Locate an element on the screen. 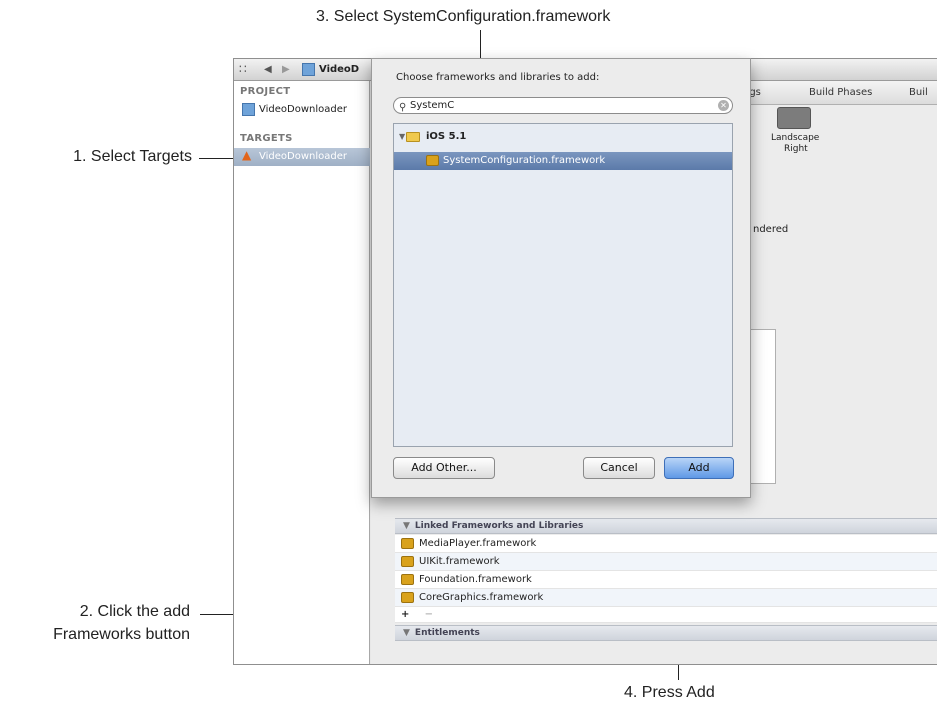 Image resolution: width=937 pixels, height=706 pixels. tab-build-rules: Buil is located at coordinates (918, 92).